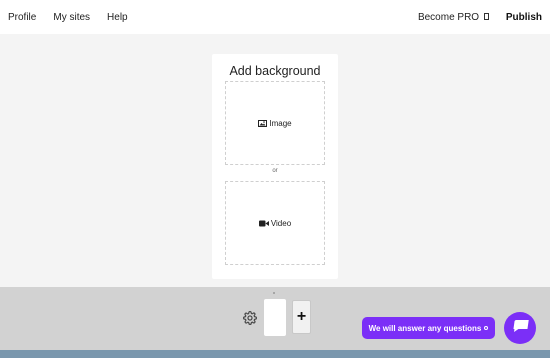  Describe the element at coordinates (275, 171) in the screenshot. I see `or-separator: or` at that location.